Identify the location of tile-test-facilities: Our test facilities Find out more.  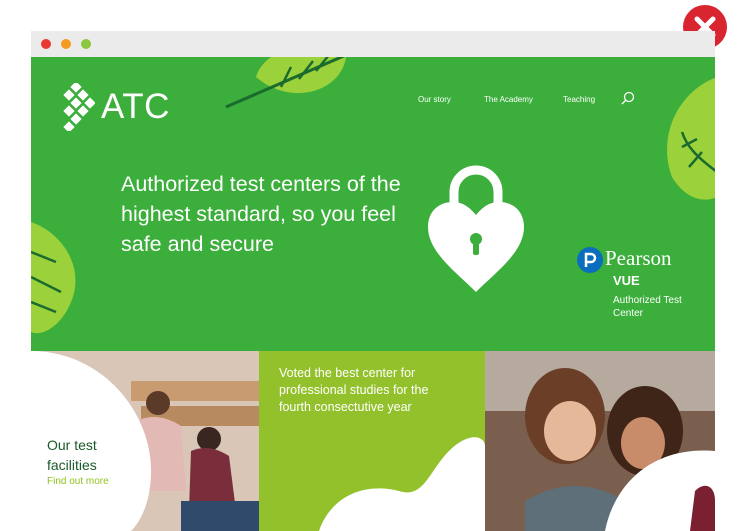
(145, 441).